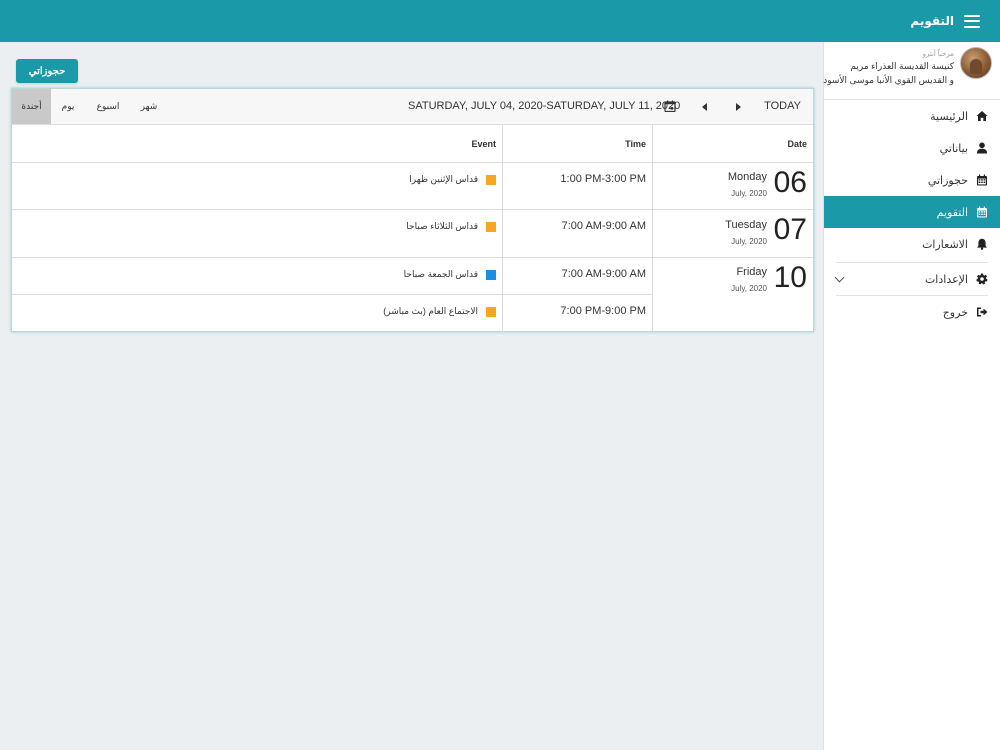 This screenshot has height=750, width=1000. Describe the element at coordinates (982, 244) in the screenshot. I see `bell-icon` at that location.